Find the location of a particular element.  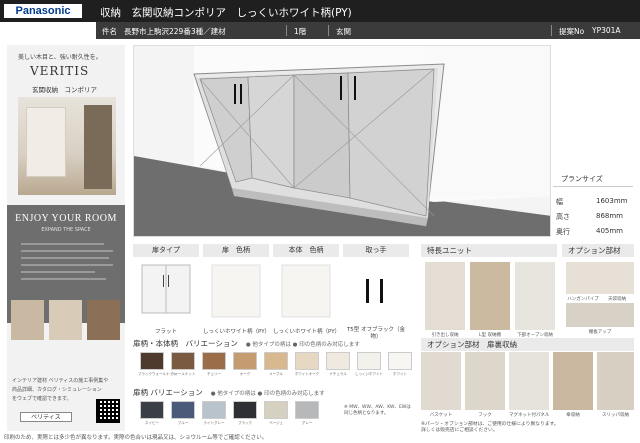

cabinet-photo-detail is located at coordinates (98, 147).